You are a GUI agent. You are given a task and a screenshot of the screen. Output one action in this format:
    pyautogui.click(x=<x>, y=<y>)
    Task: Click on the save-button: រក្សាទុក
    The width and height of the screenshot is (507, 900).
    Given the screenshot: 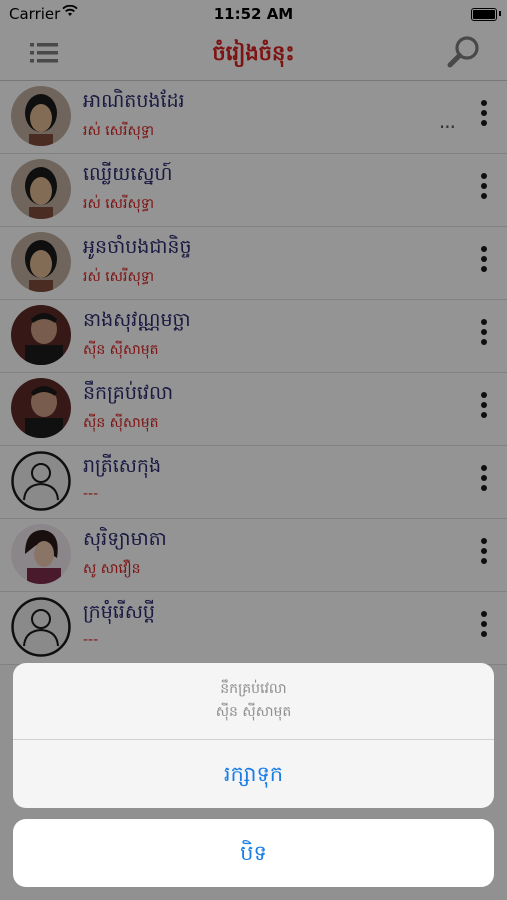 What is the action you would take?
    pyautogui.click(x=253, y=774)
    